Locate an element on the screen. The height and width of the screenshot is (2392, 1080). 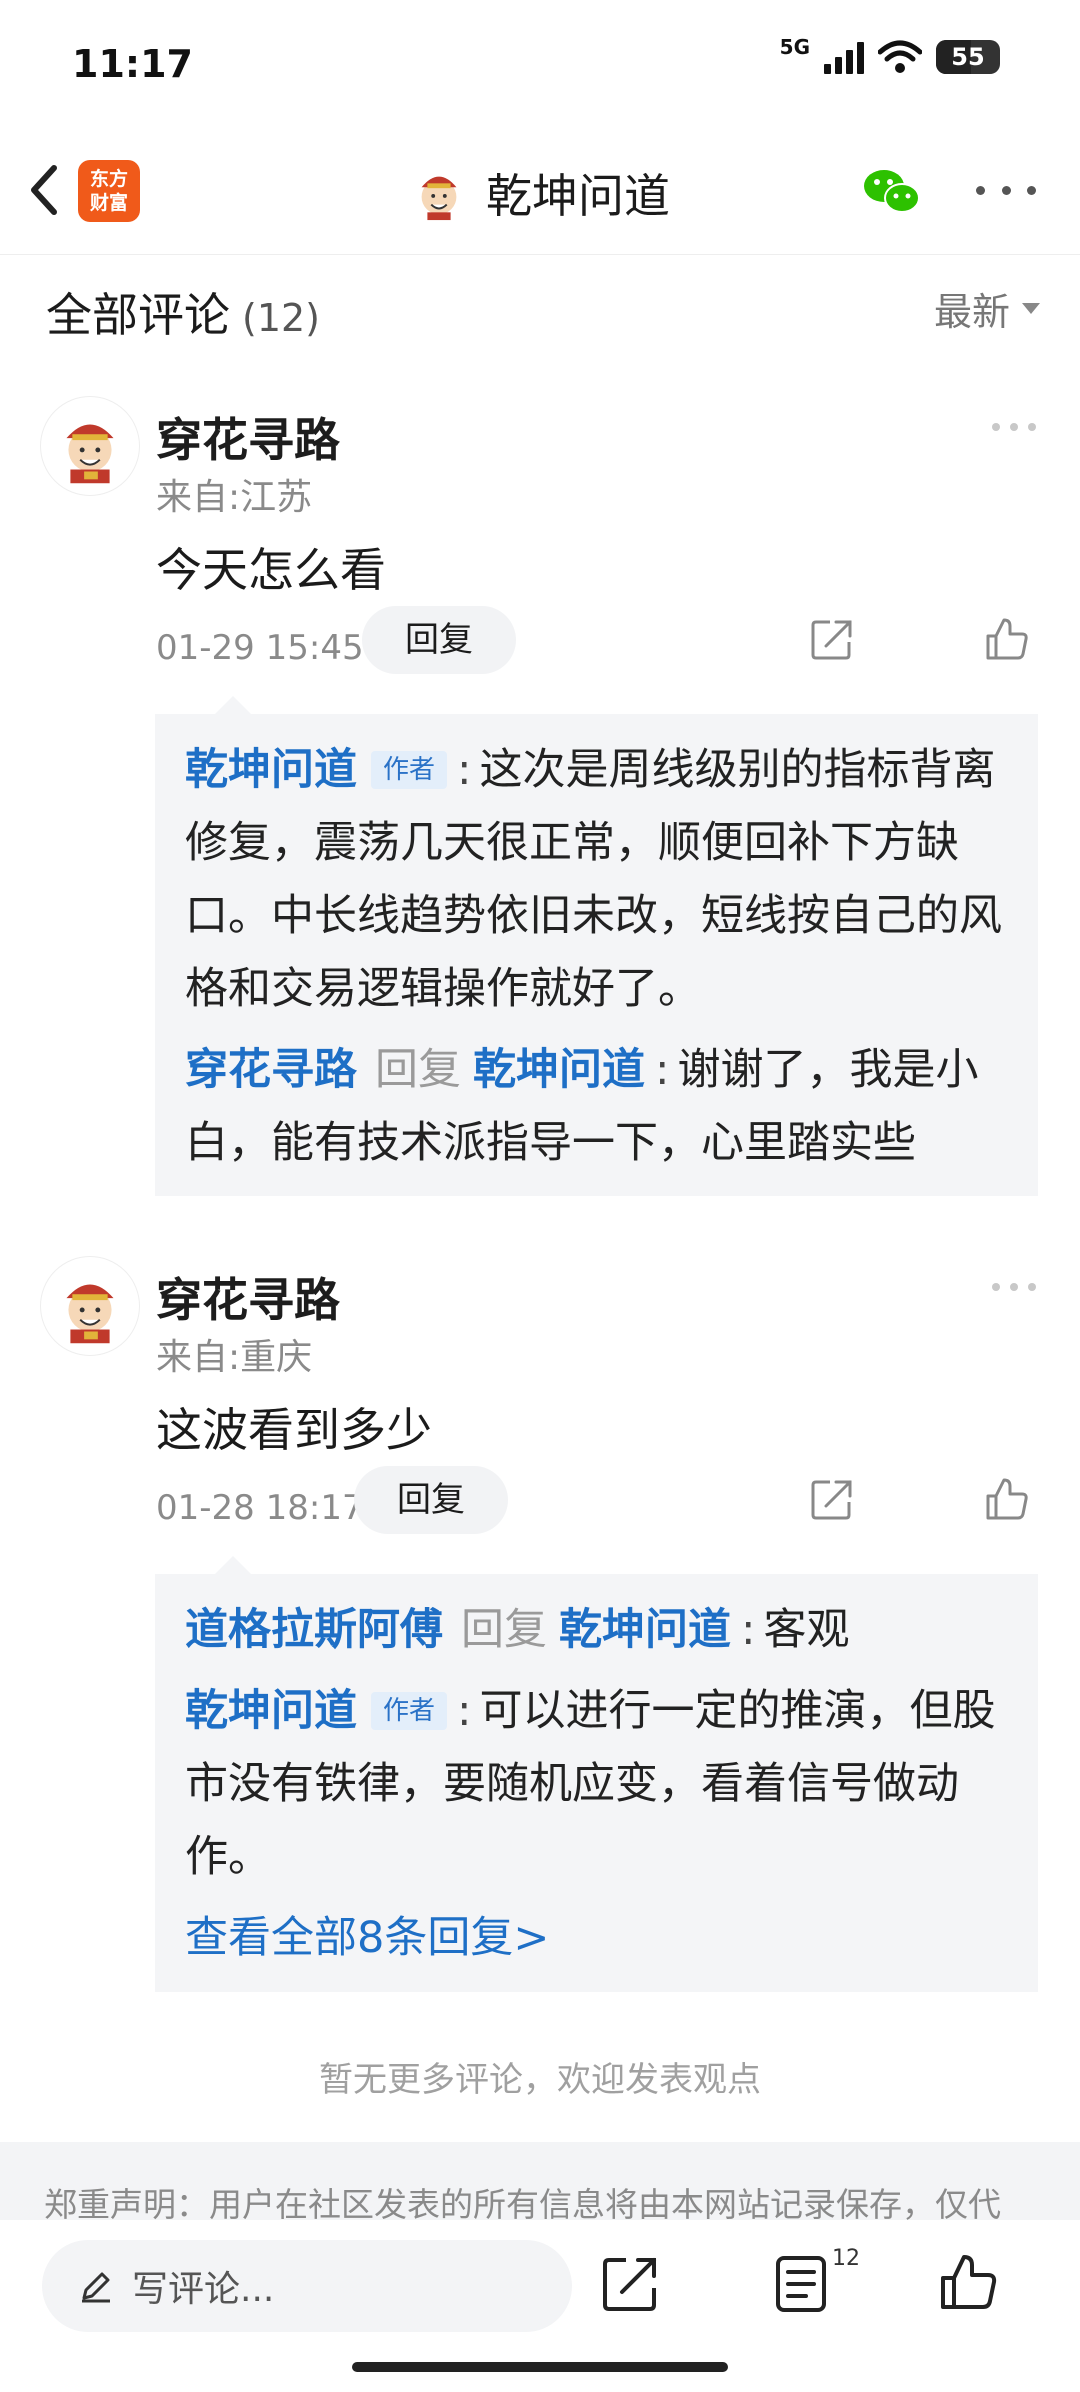
reply-text: 客观 is located at coordinates (806, 1630).